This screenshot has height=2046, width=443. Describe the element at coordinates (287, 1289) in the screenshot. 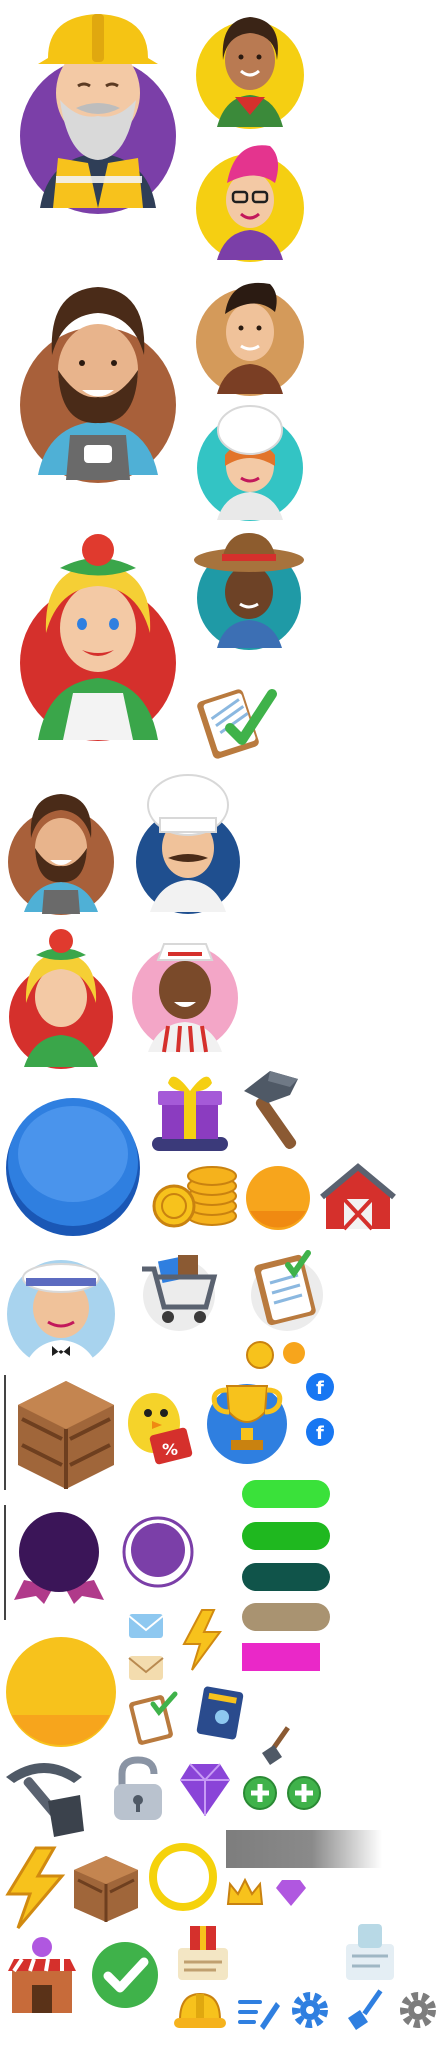

I see `clipboard-tasks-sprite` at that location.